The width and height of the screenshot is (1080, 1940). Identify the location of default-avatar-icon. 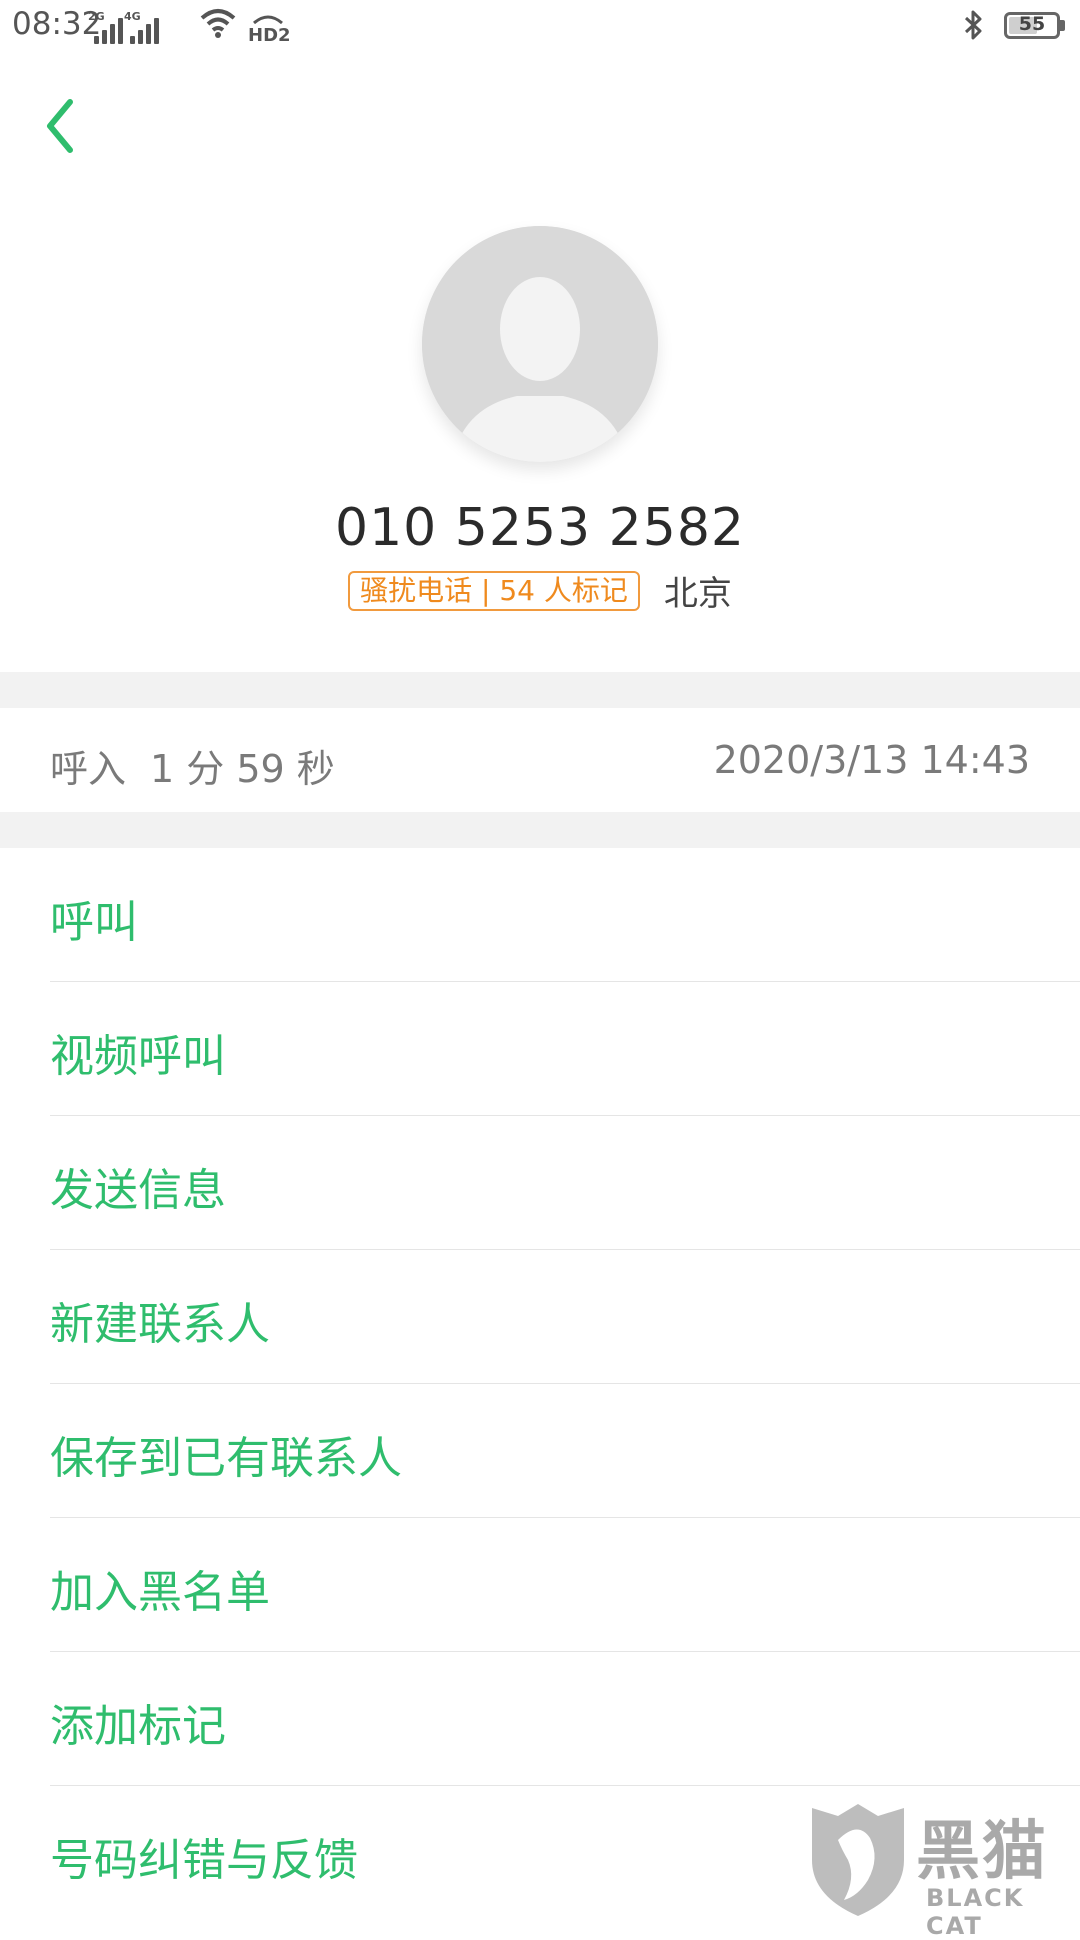
(540, 344).